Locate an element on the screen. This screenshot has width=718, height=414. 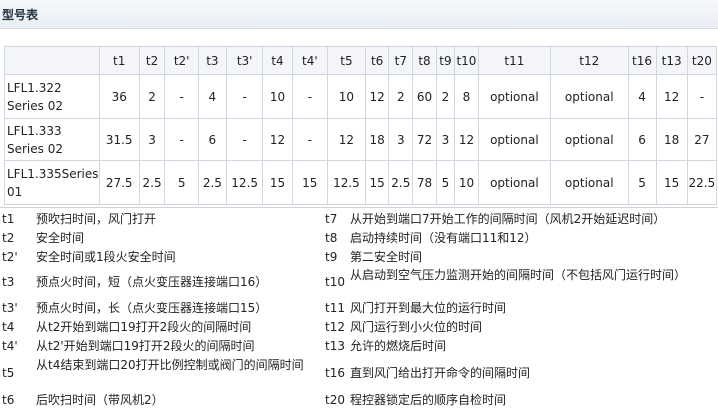
header-cell: t1 is located at coordinates (119, 60).